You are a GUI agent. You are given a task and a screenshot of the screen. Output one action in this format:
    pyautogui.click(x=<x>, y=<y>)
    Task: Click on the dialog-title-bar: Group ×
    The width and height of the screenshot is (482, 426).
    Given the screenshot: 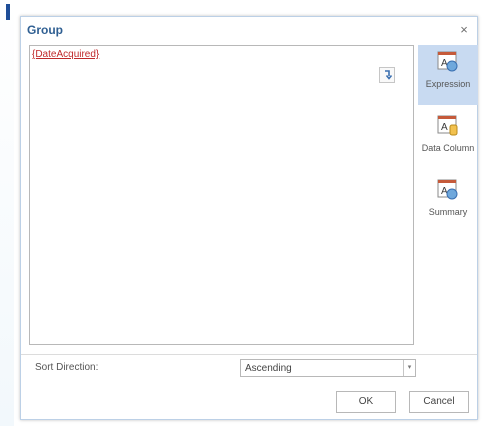 What is the action you would take?
    pyautogui.click(x=249, y=31)
    